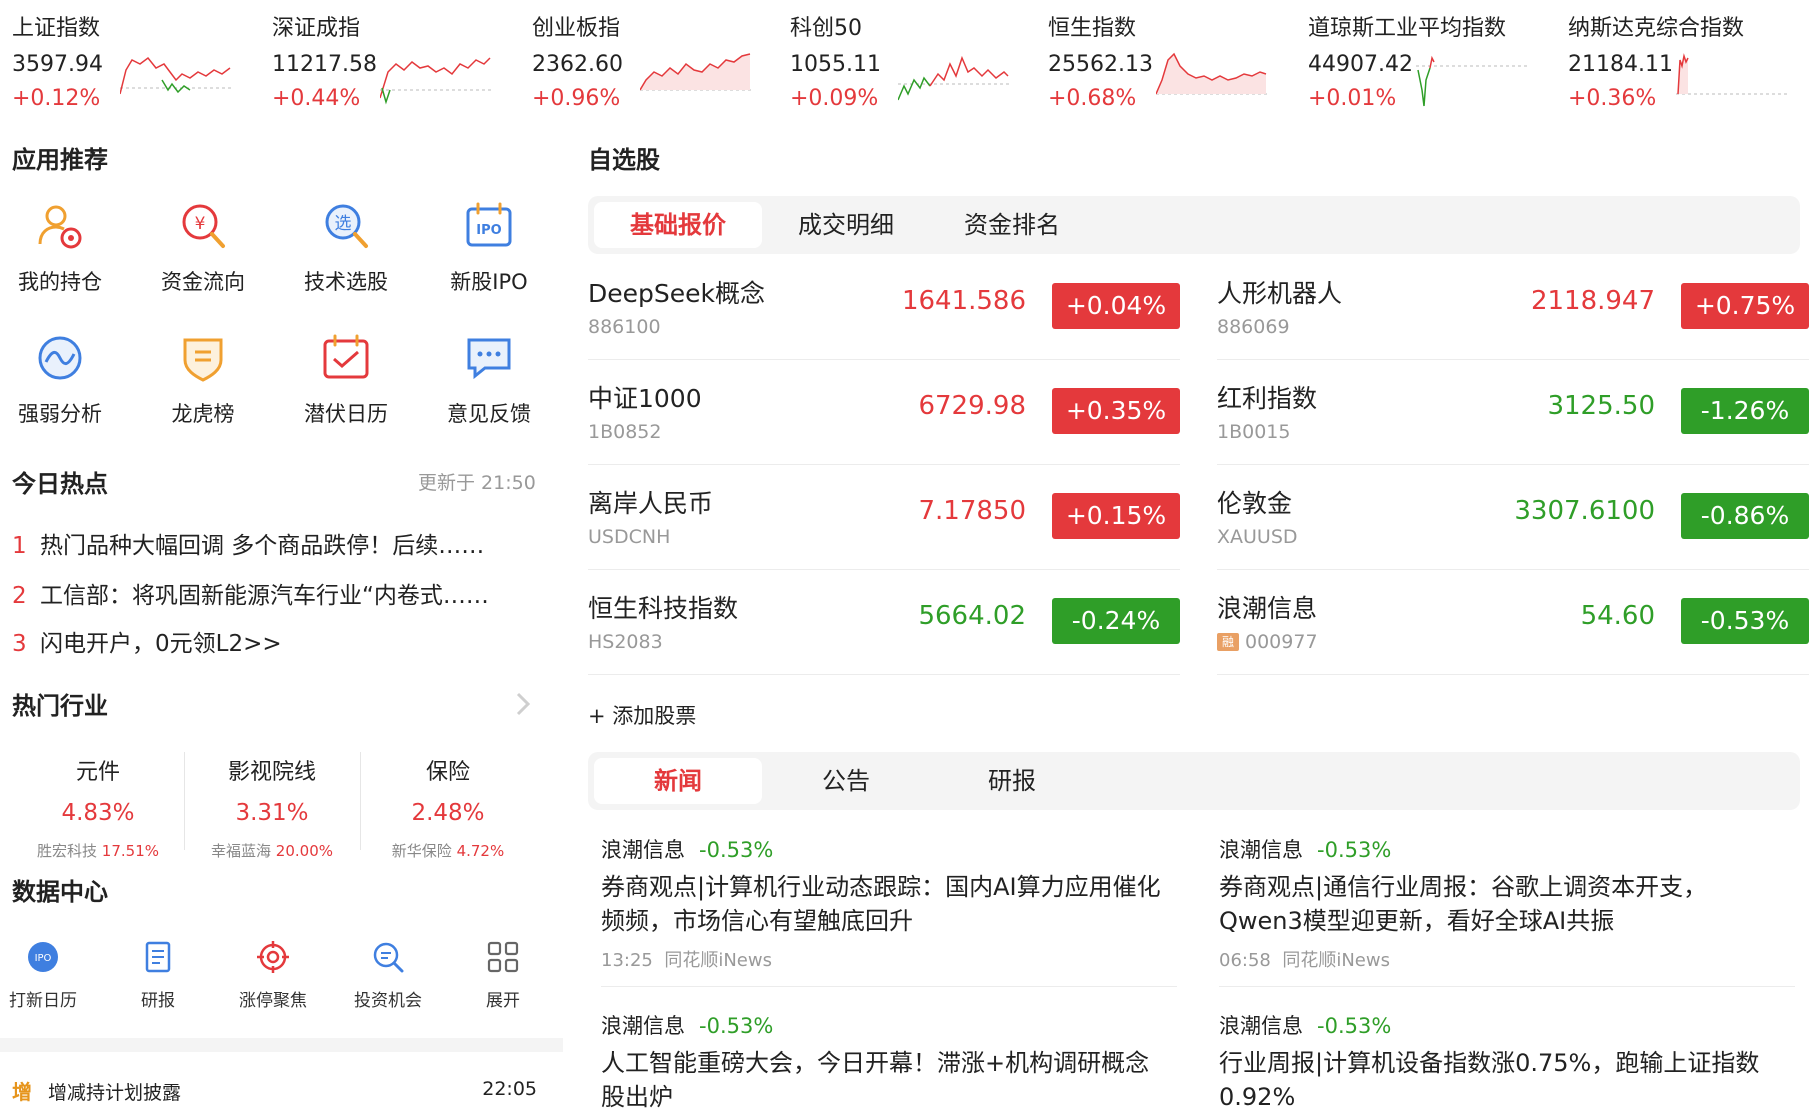  Describe the element at coordinates (158, 975) in the screenshot. I see `dc-research: 研报` at that location.